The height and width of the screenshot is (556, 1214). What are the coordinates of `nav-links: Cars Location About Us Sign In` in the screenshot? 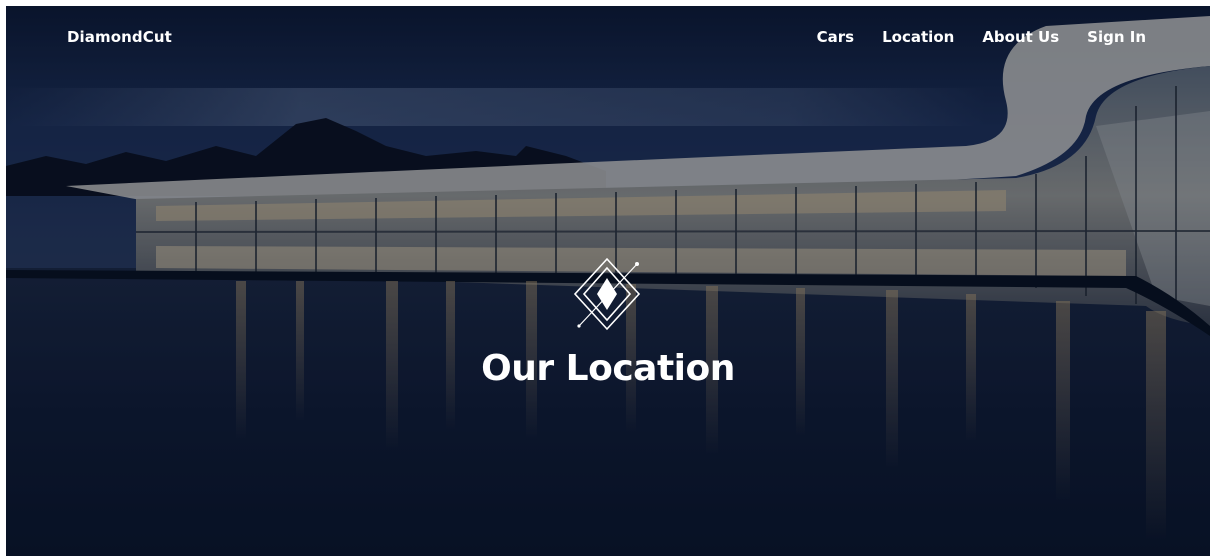 It's located at (981, 37).